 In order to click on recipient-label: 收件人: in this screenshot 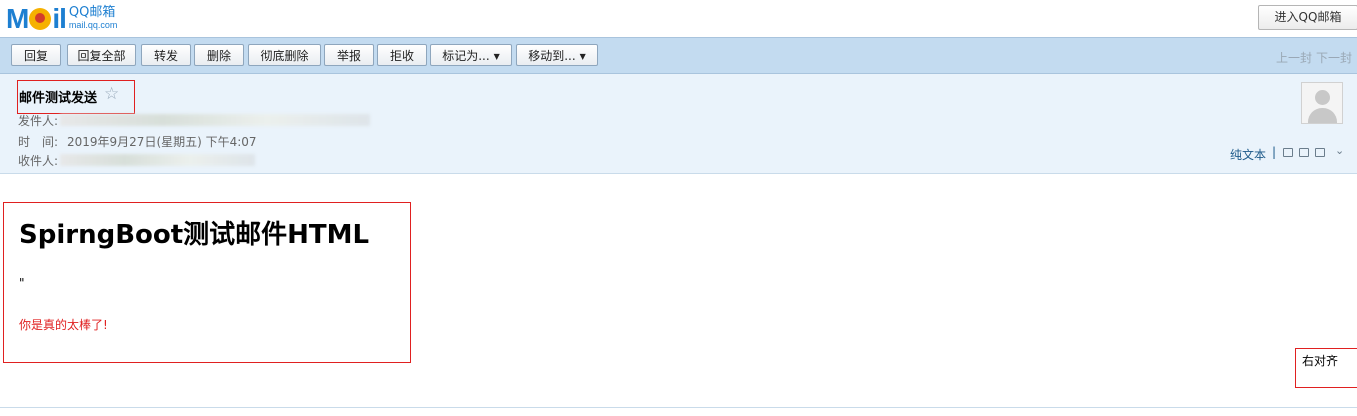, I will do `click(38, 161)`.